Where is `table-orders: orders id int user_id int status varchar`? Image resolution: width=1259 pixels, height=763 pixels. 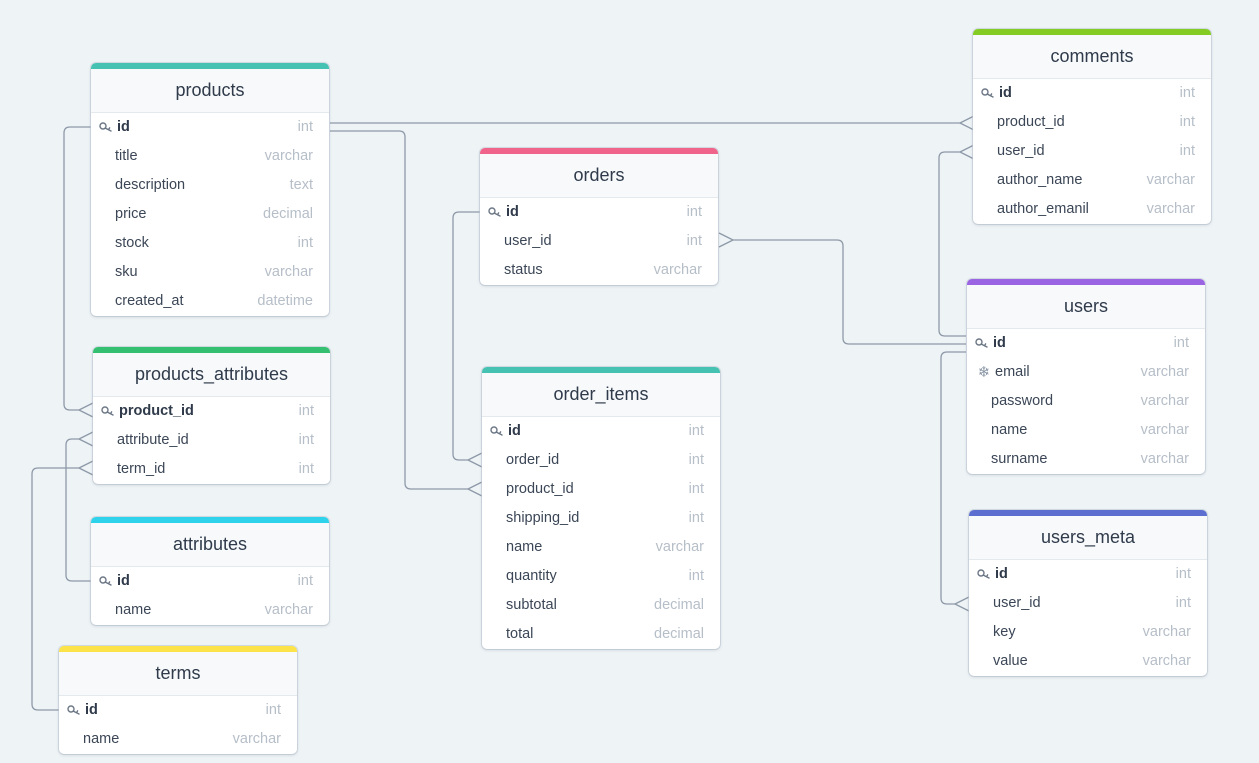 table-orders: orders id int user_id int status varchar is located at coordinates (599, 216).